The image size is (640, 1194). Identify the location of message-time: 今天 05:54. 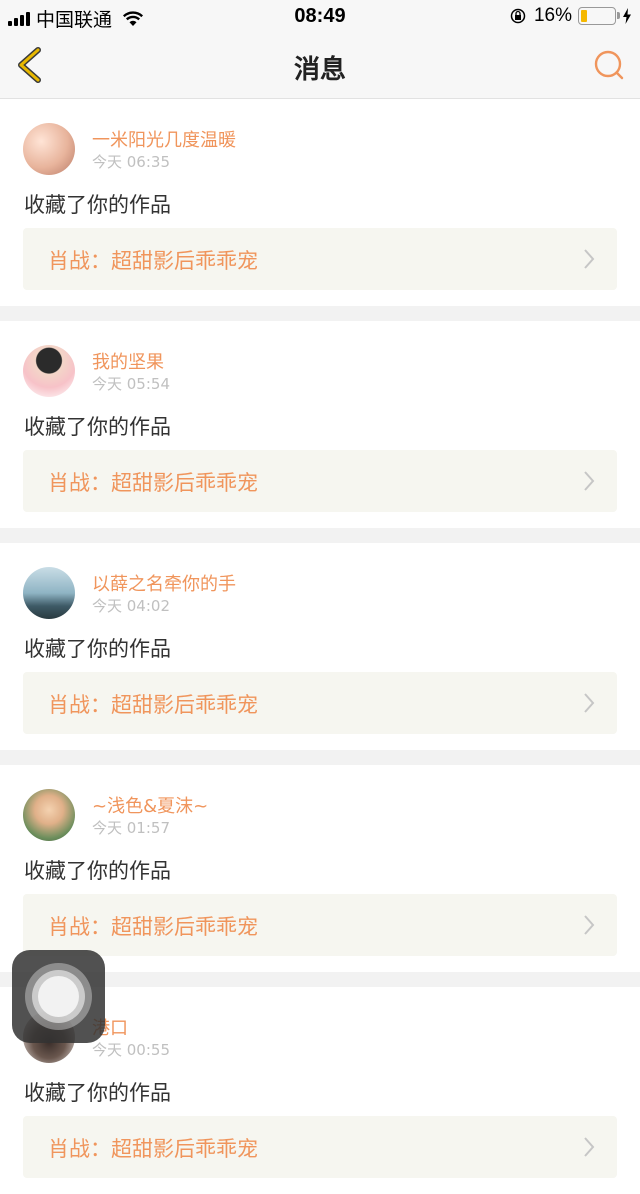
(131, 384).